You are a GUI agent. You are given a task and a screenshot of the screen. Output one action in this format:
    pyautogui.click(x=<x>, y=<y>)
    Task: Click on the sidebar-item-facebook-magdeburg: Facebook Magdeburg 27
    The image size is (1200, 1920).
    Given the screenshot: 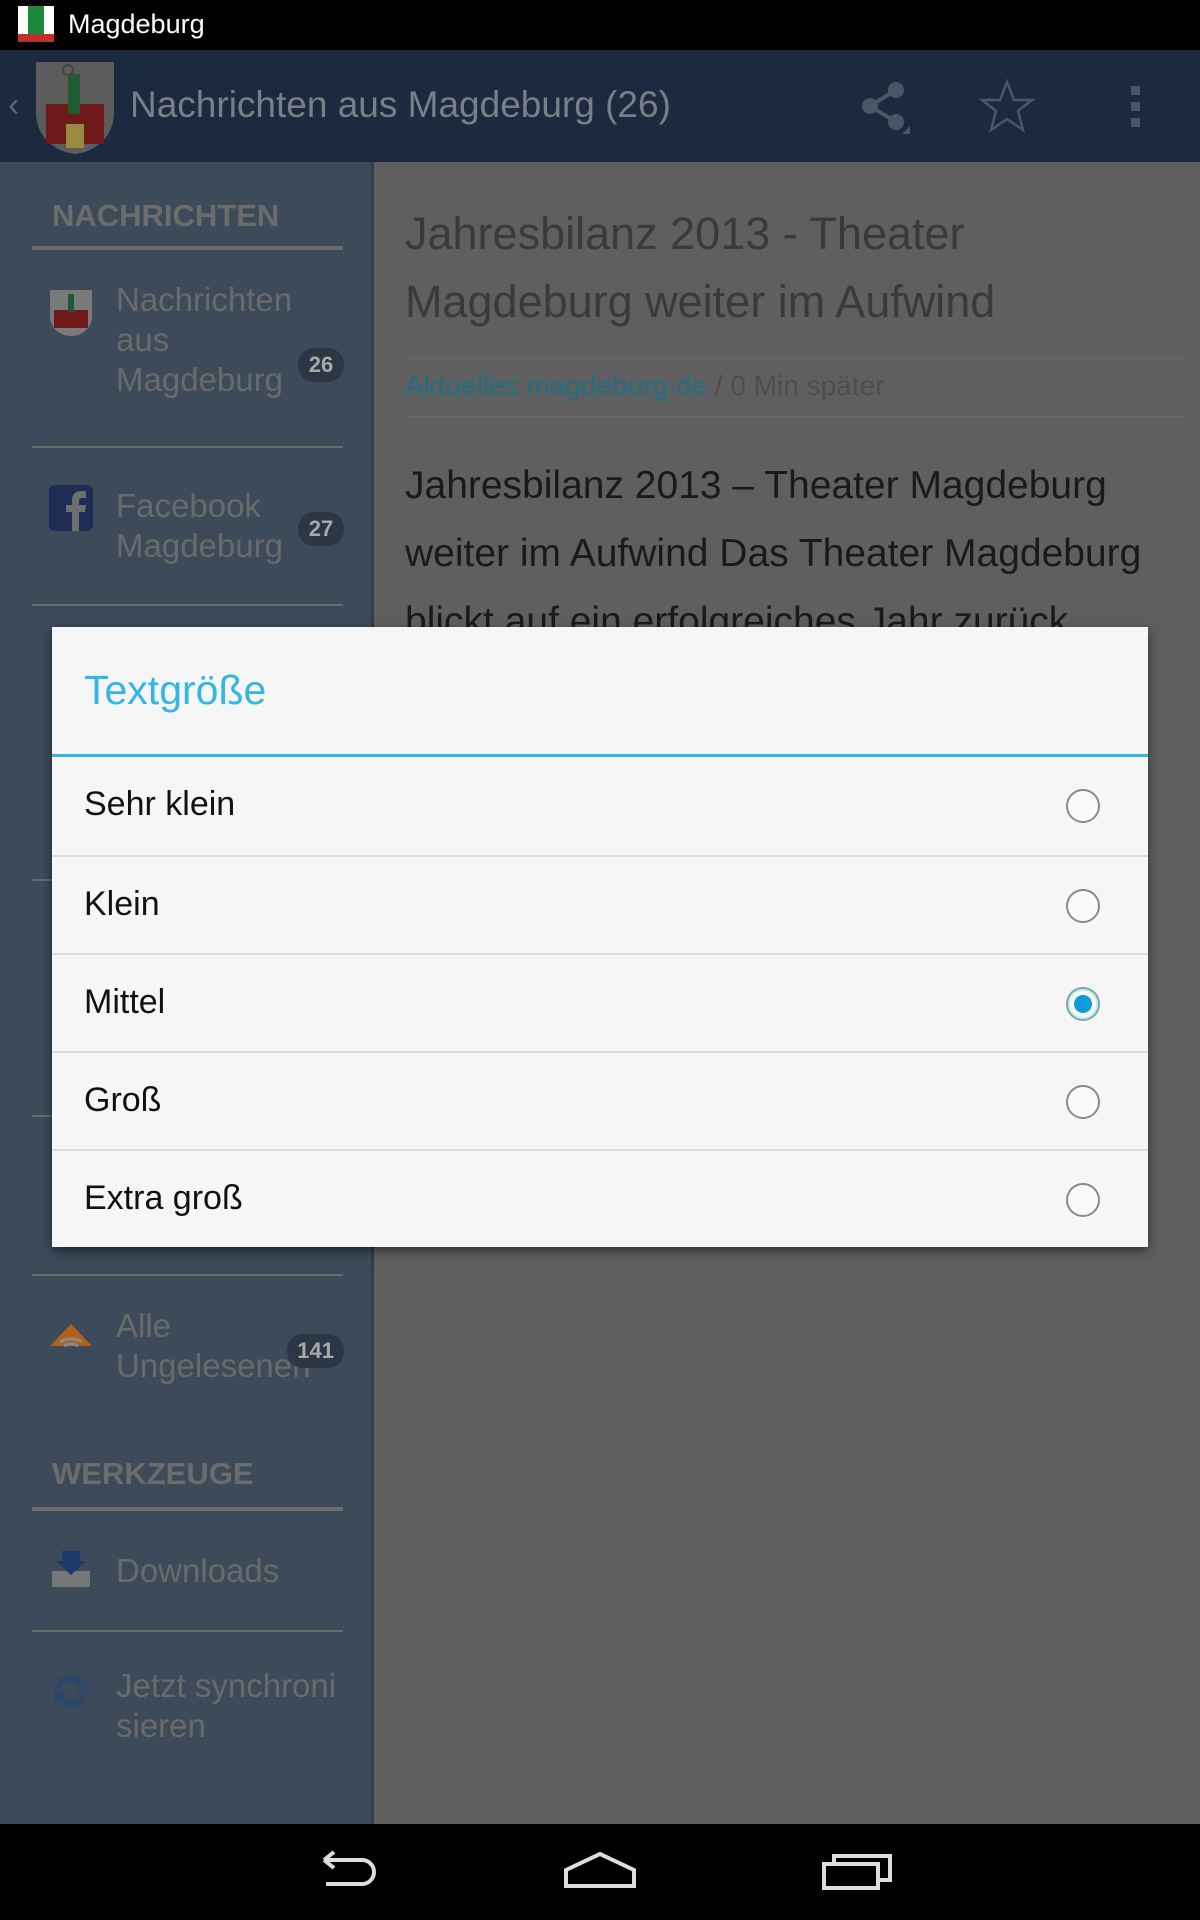 What is the action you would take?
    pyautogui.click(x=187, y=526)
    